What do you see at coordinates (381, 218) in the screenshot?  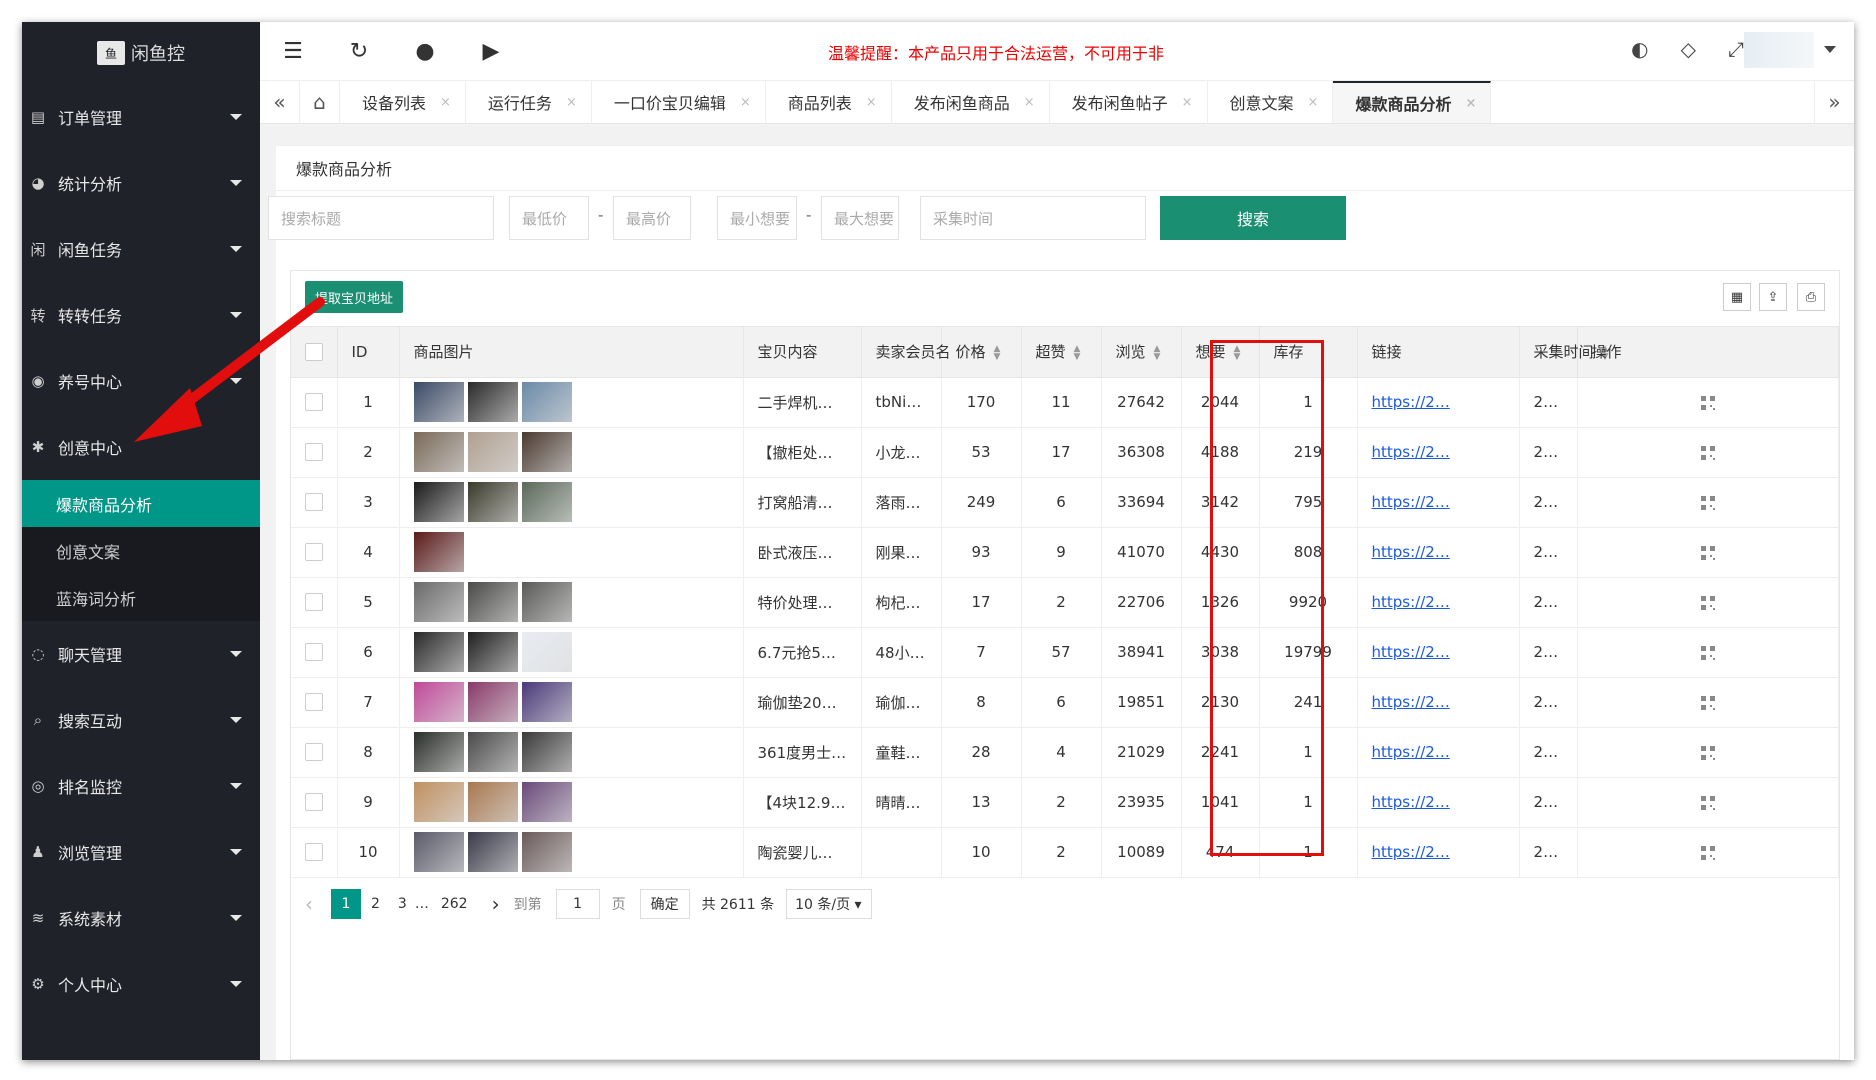 I see `search-title-input: 搜索标题` at bounding box center [381, 218].